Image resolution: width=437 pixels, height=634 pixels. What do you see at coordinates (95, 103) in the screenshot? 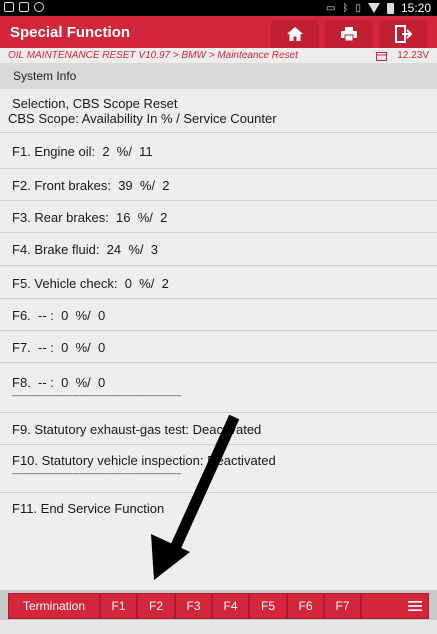
I see `info-text: Selection, CBS Scope Reset` at bounding box center [95, 103].